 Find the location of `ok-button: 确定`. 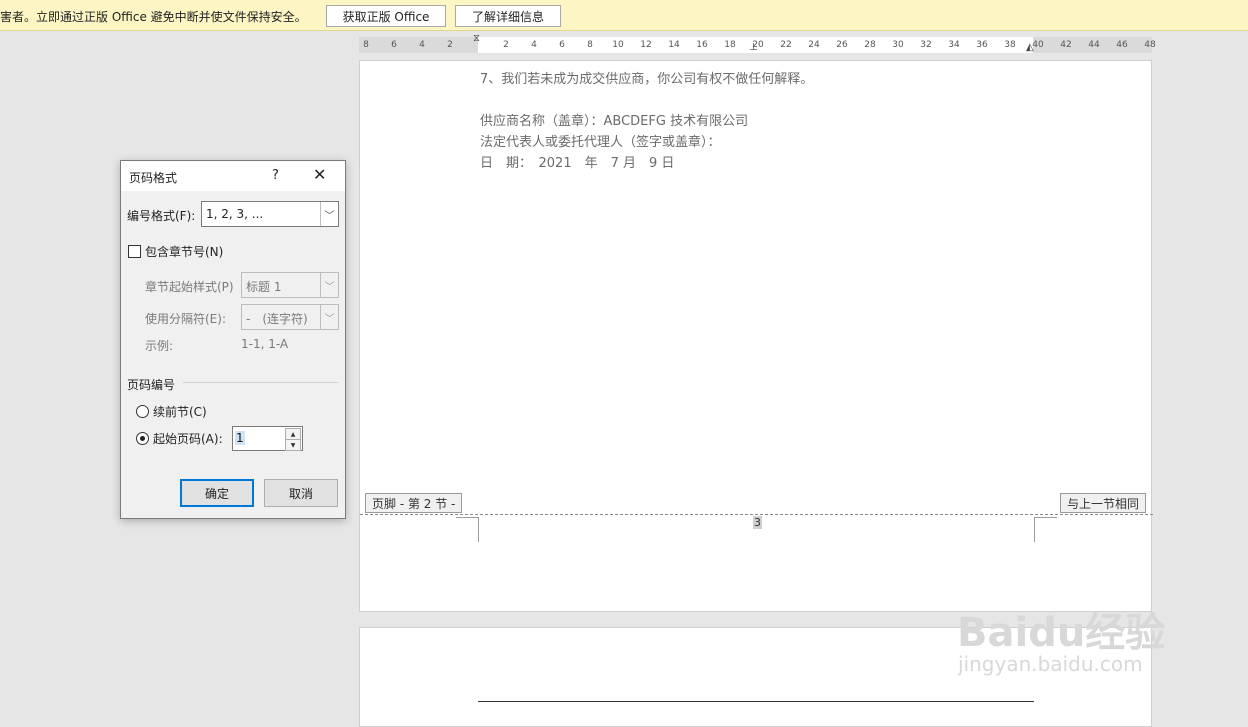

ok-button: 确定 is located at coordinates (217, 493).